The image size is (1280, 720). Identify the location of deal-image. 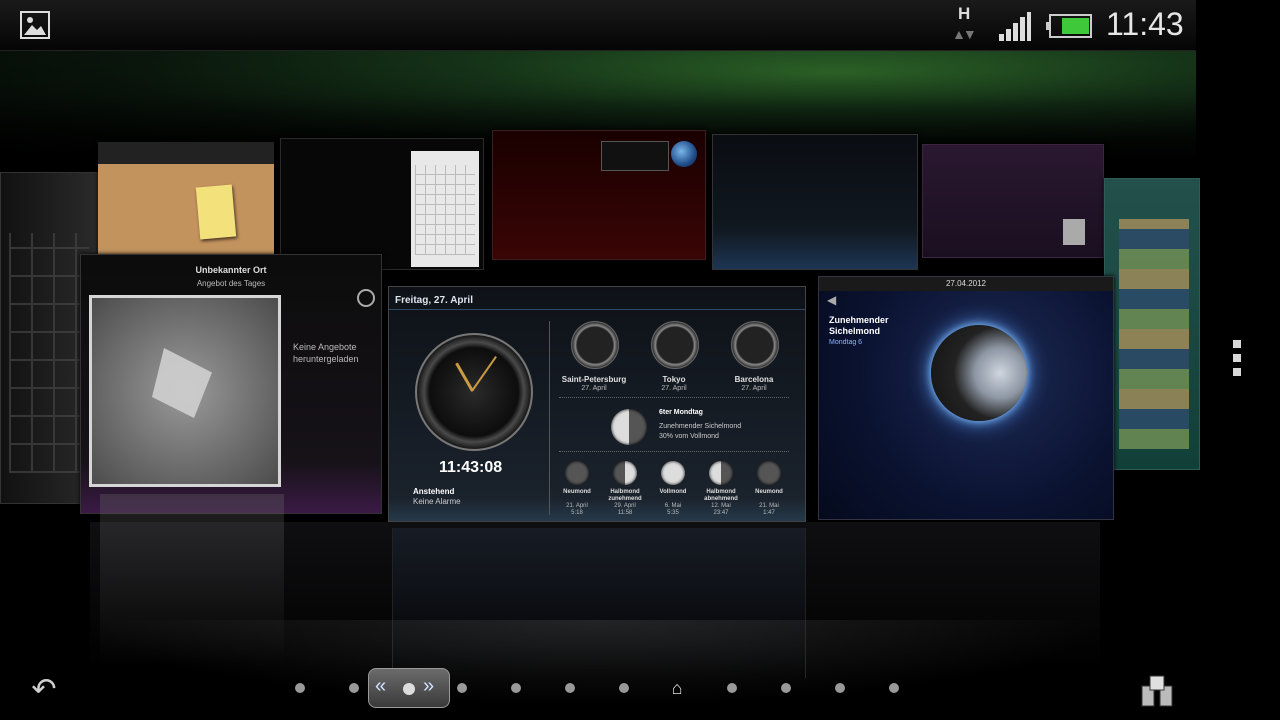
(185, 391).